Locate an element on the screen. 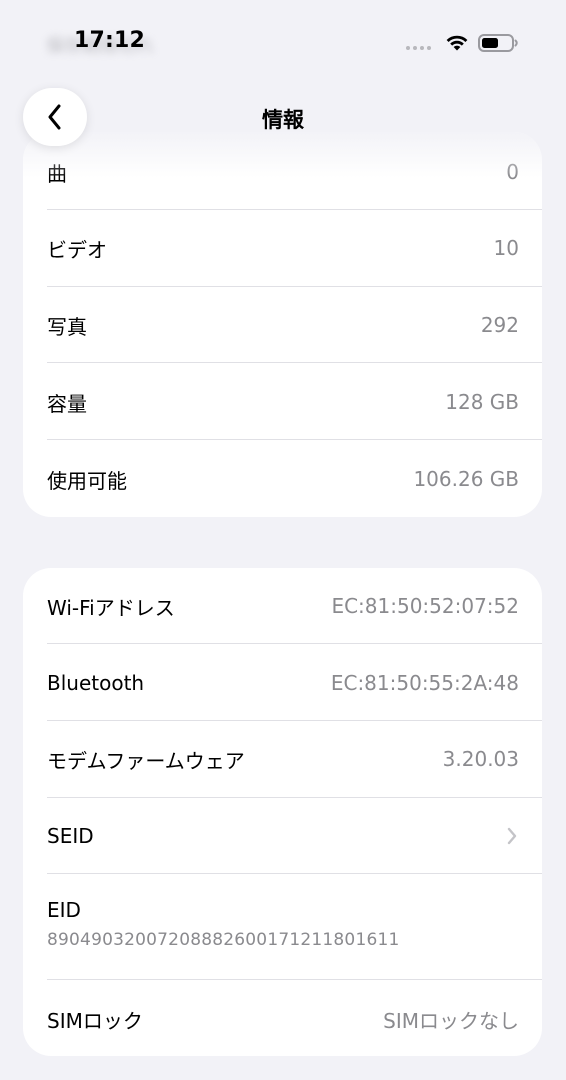 The height and width of the screenshot is (1080, 566). status-bar: 保存期限切れ 17:12 is located at coordinates (283, 44).